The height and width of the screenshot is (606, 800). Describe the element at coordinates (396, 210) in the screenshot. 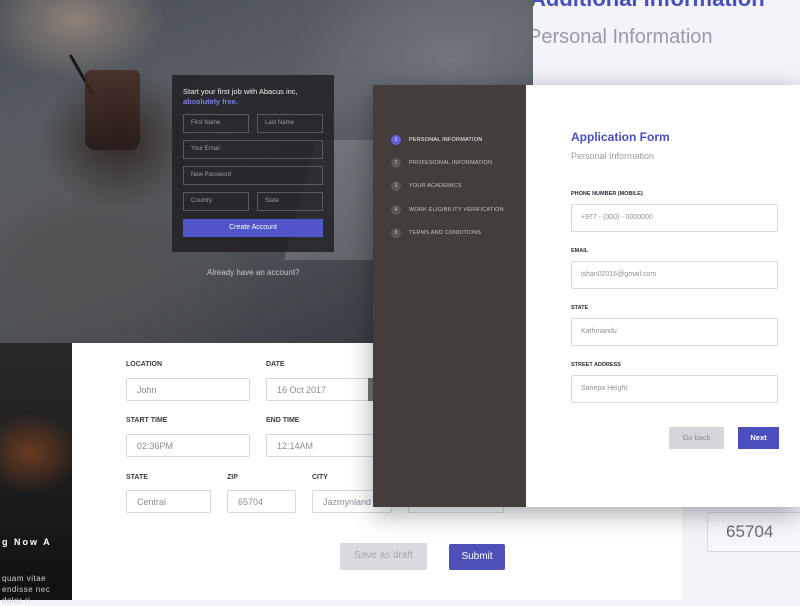

I see `step-number: 4` at that location.